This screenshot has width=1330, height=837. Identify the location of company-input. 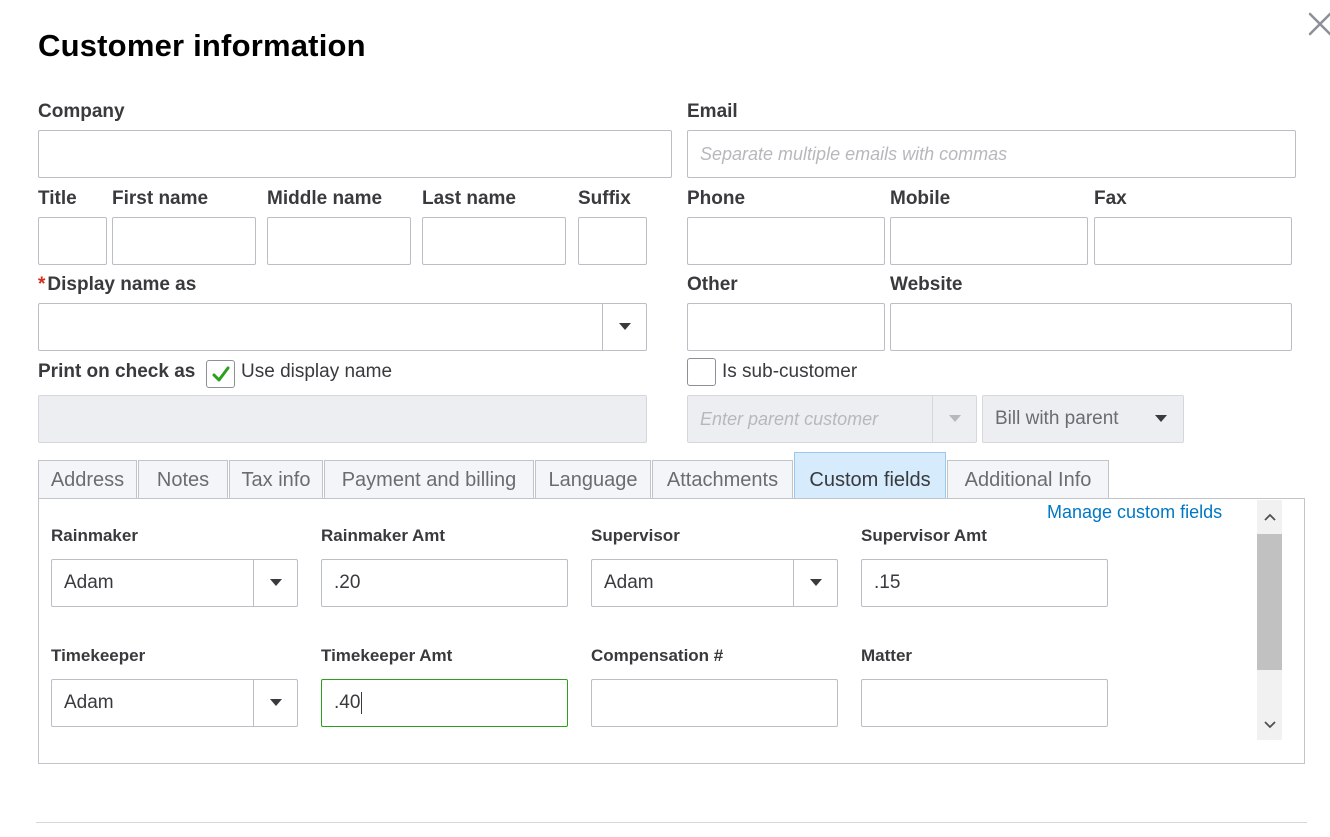
(355, 154).